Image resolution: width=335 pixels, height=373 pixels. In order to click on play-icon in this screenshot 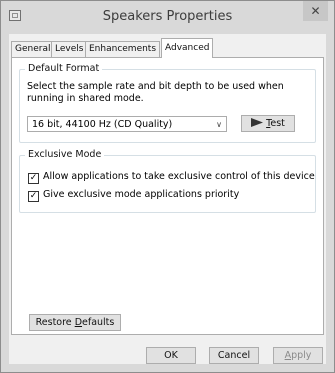, I will do `click(257, 122)`.